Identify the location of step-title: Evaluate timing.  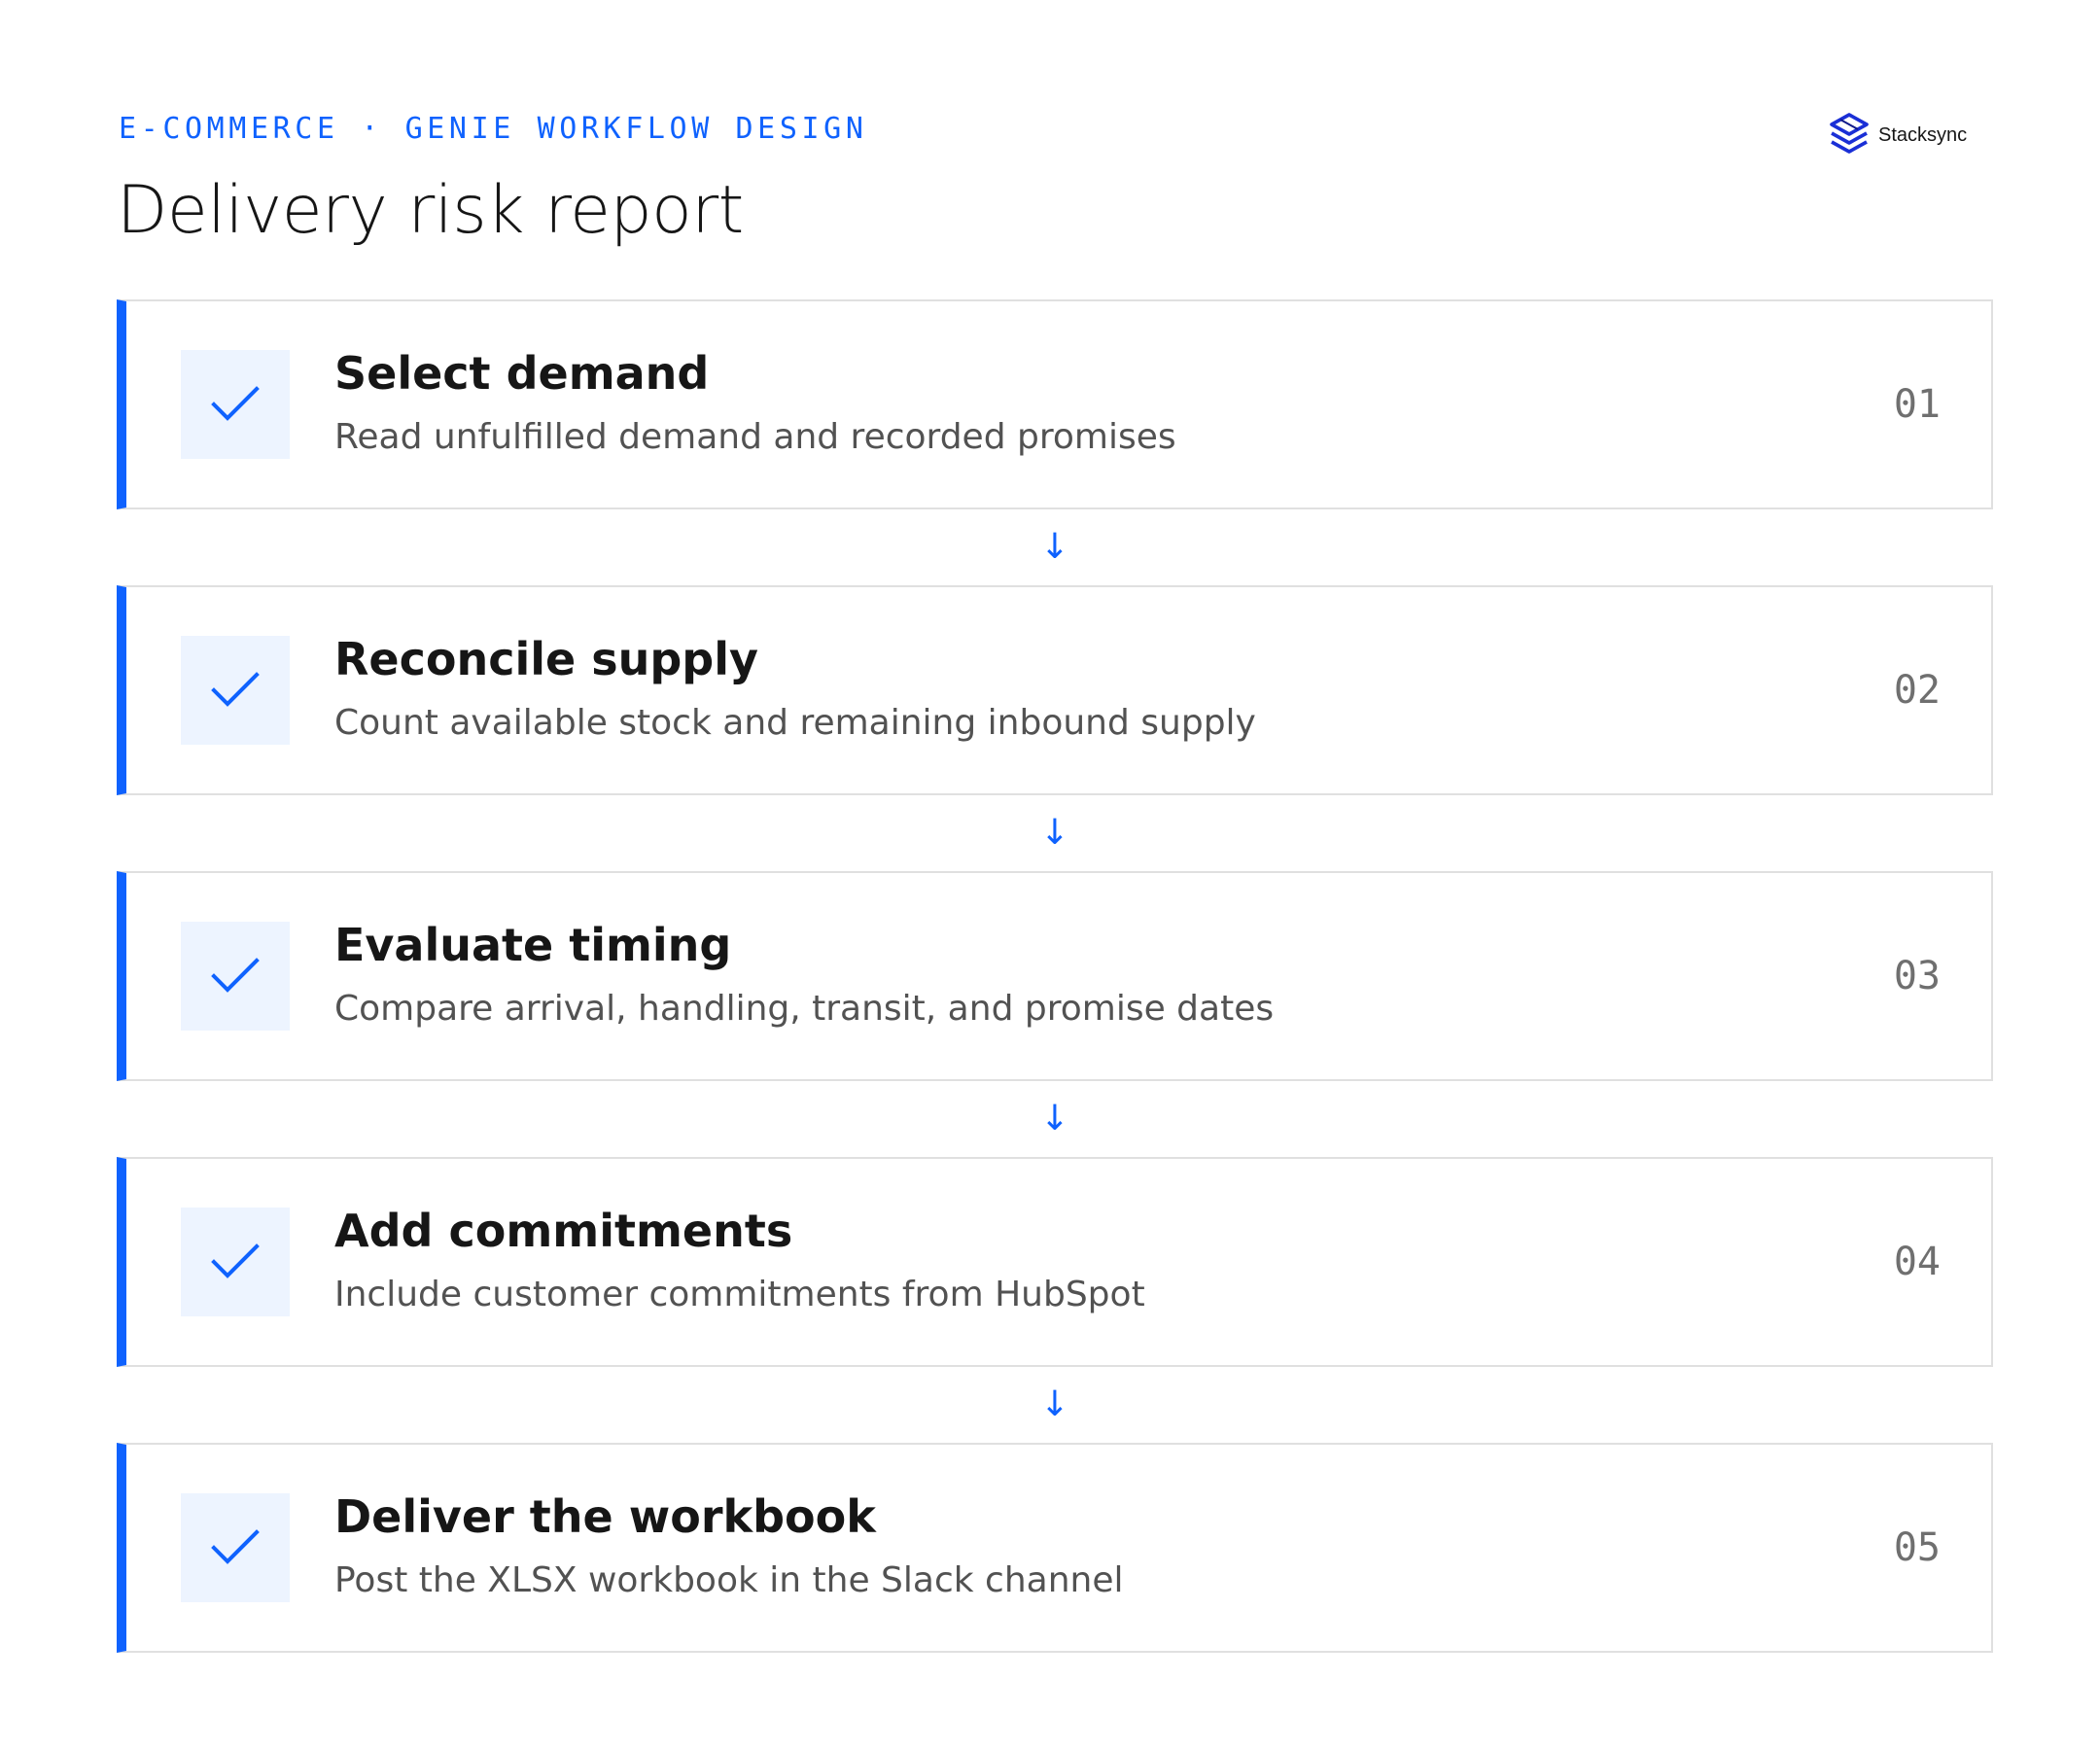
(533, 945).